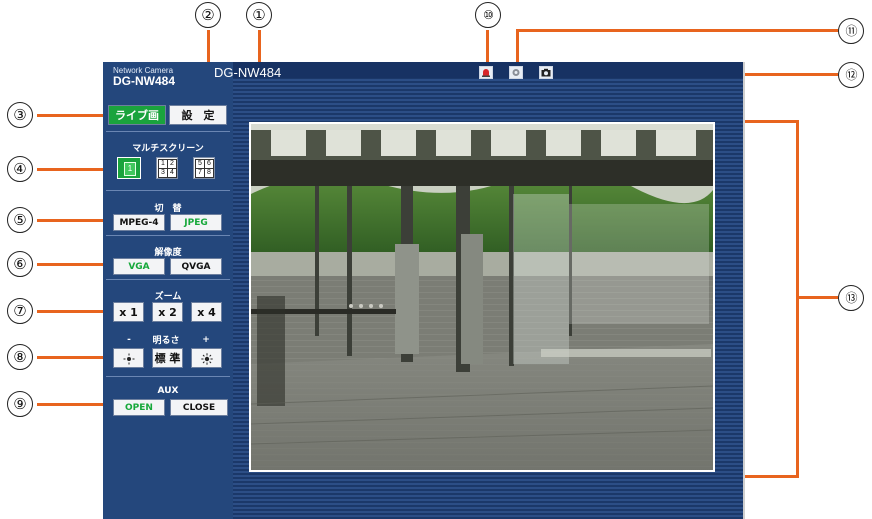 The height and width of the screenshot is (519, 872). I want to click on callout-line-13d, so click(817, 297).